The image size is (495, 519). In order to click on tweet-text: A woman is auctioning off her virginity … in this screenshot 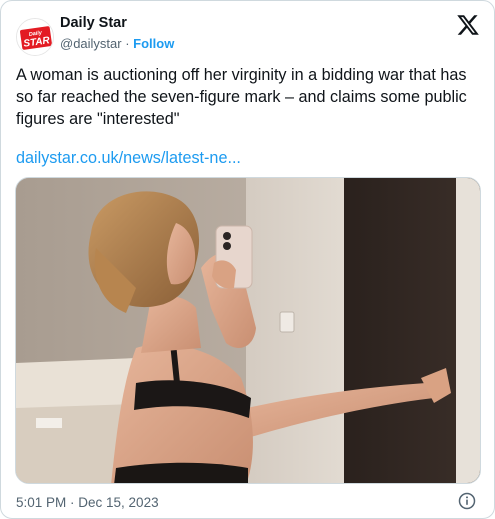, I will do `click(241, 97)`.